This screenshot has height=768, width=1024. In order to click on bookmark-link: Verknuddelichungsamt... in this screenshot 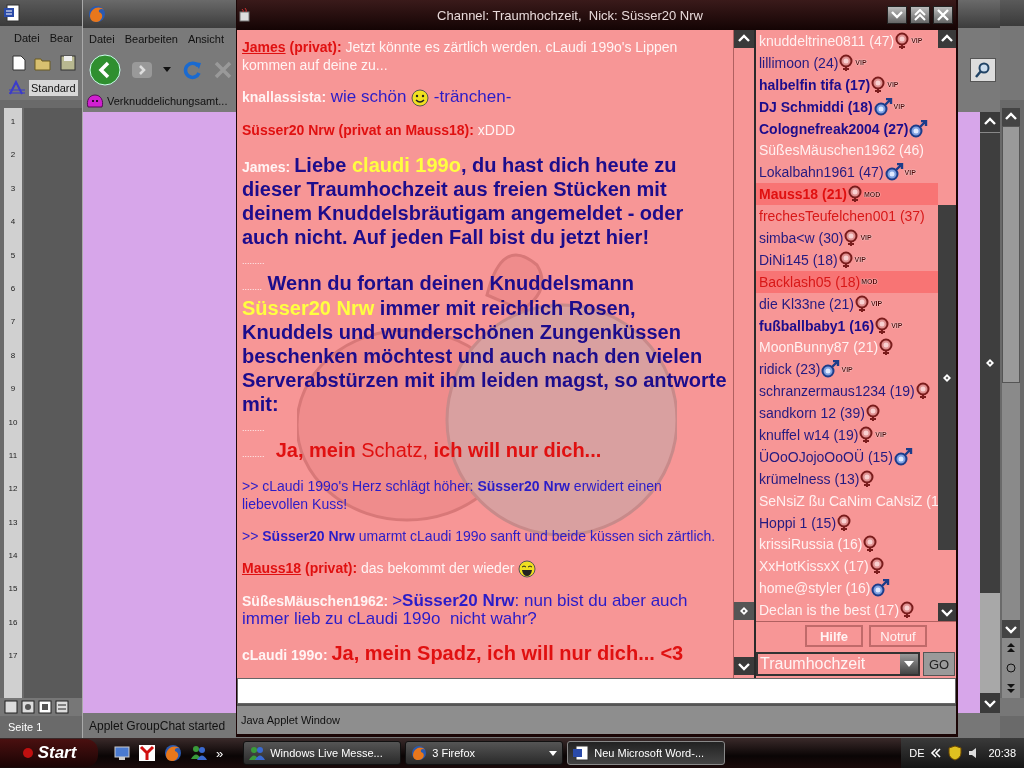, I will do `click(167, 101)`.